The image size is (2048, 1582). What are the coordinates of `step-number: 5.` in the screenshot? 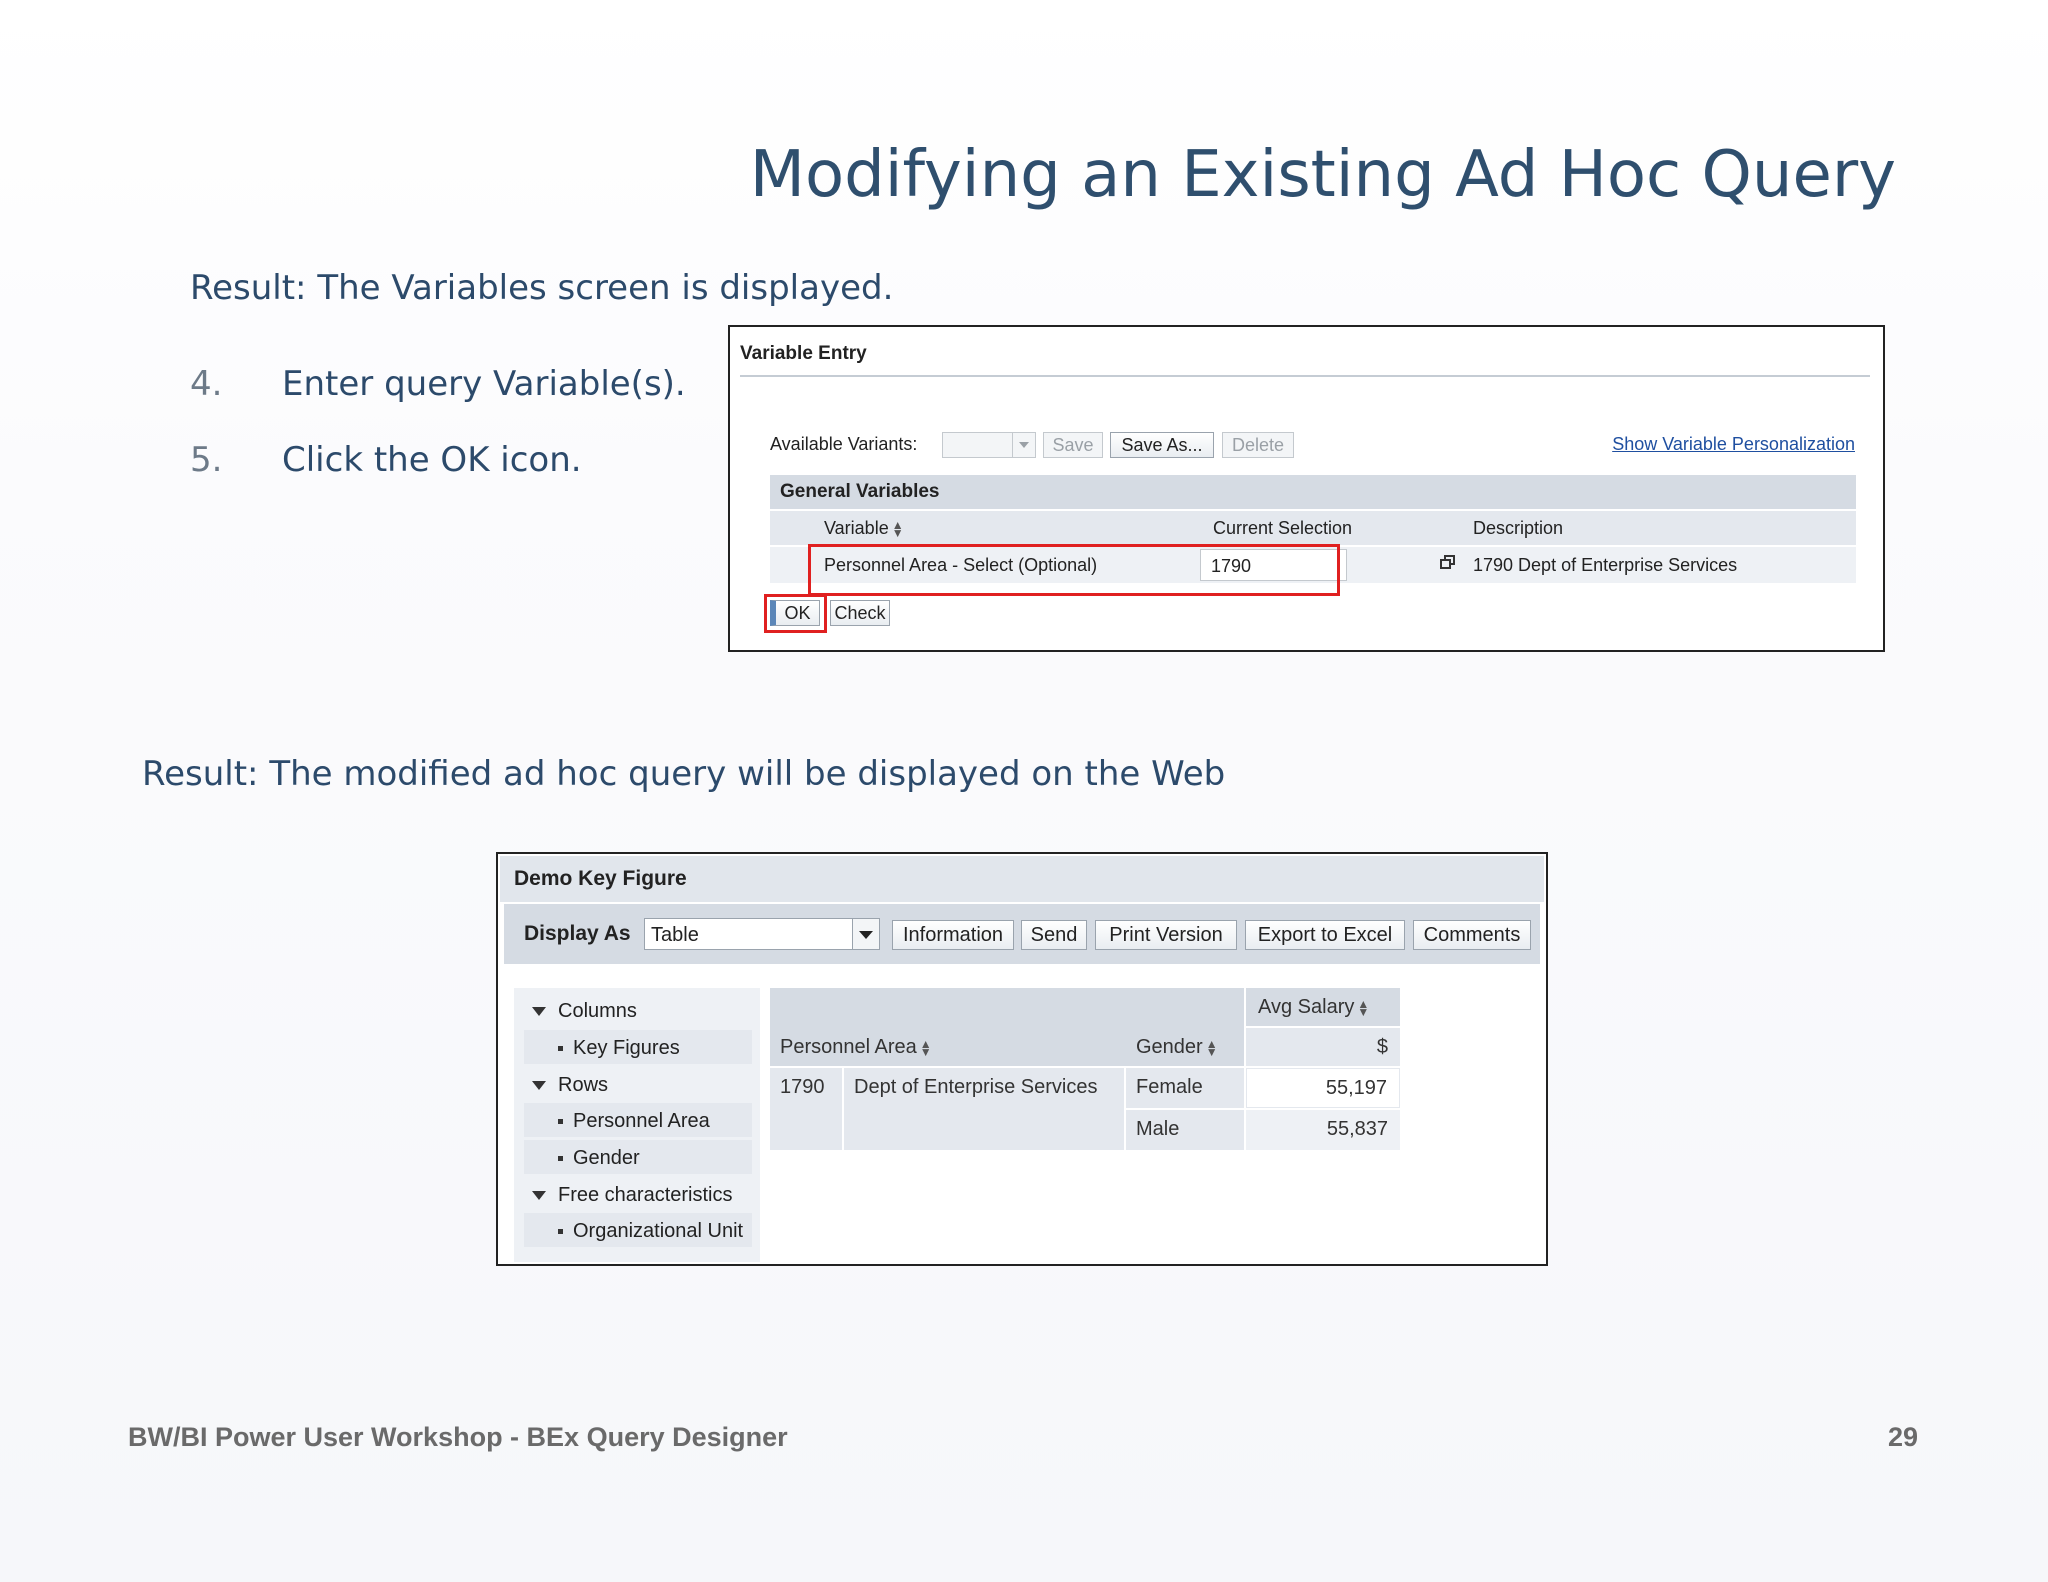 It's located at (206, 460).